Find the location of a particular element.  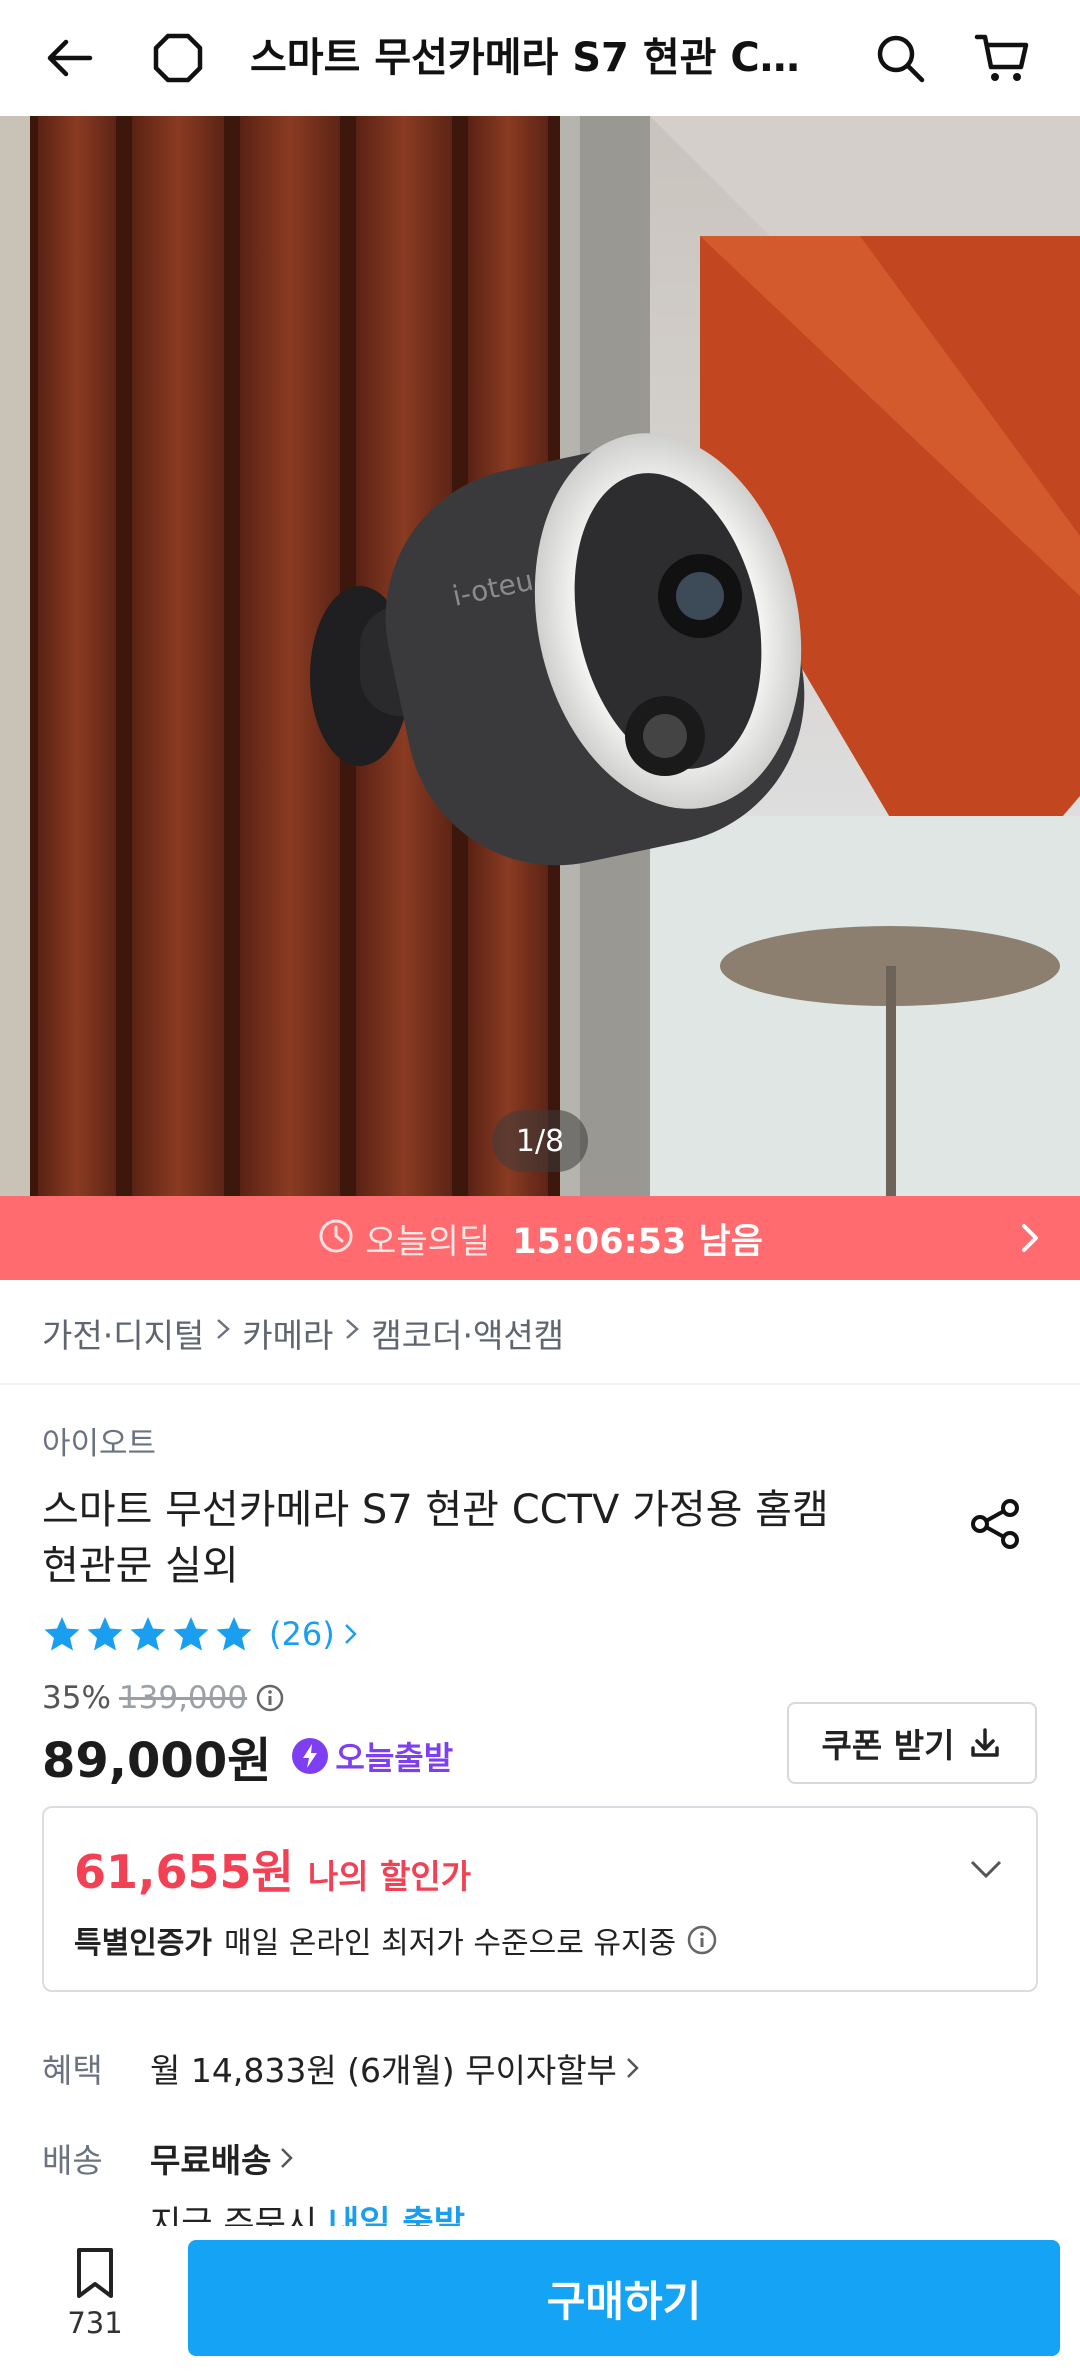

rating-summary: (26) is located at coordinates (201, 1634).